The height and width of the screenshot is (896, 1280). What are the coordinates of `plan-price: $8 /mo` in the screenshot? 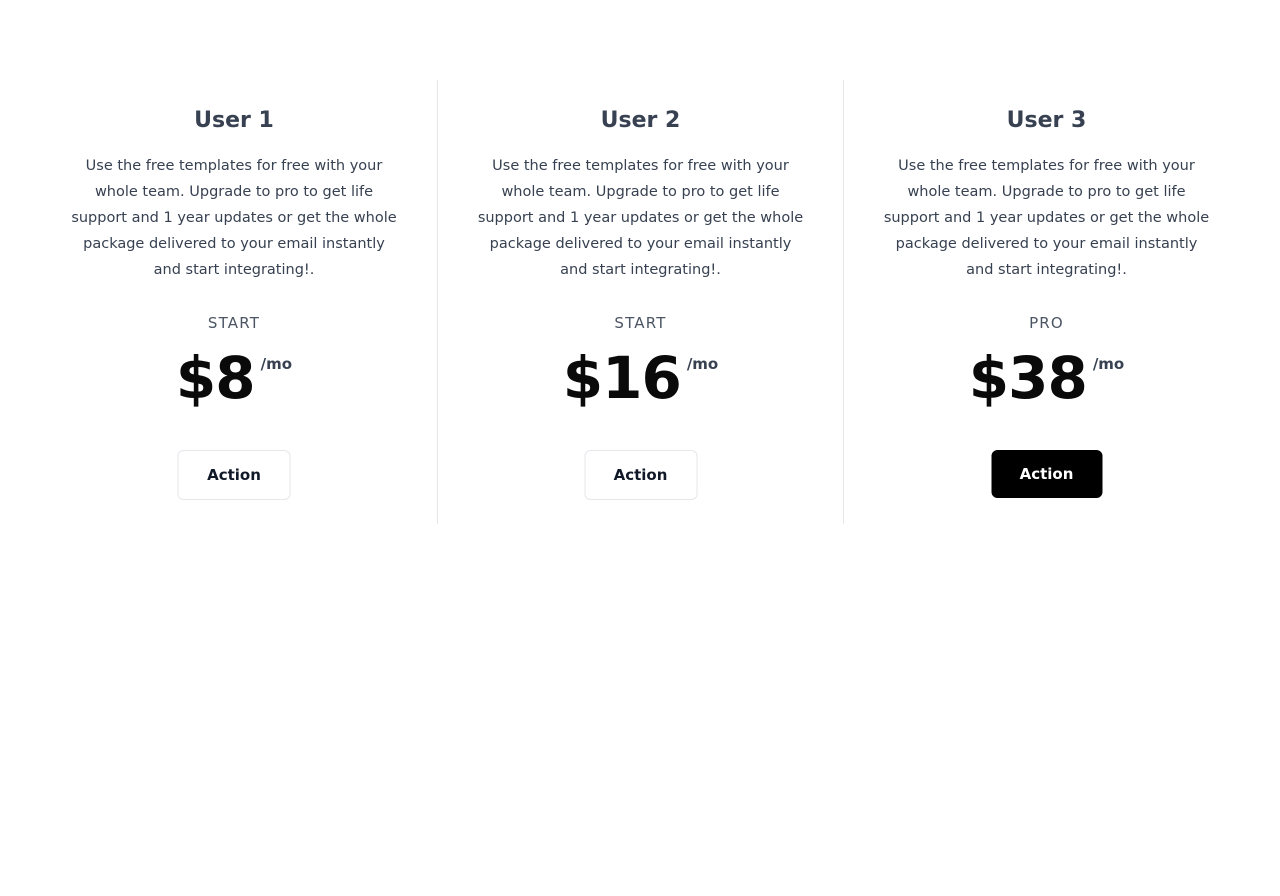 It's located at (234, 378).